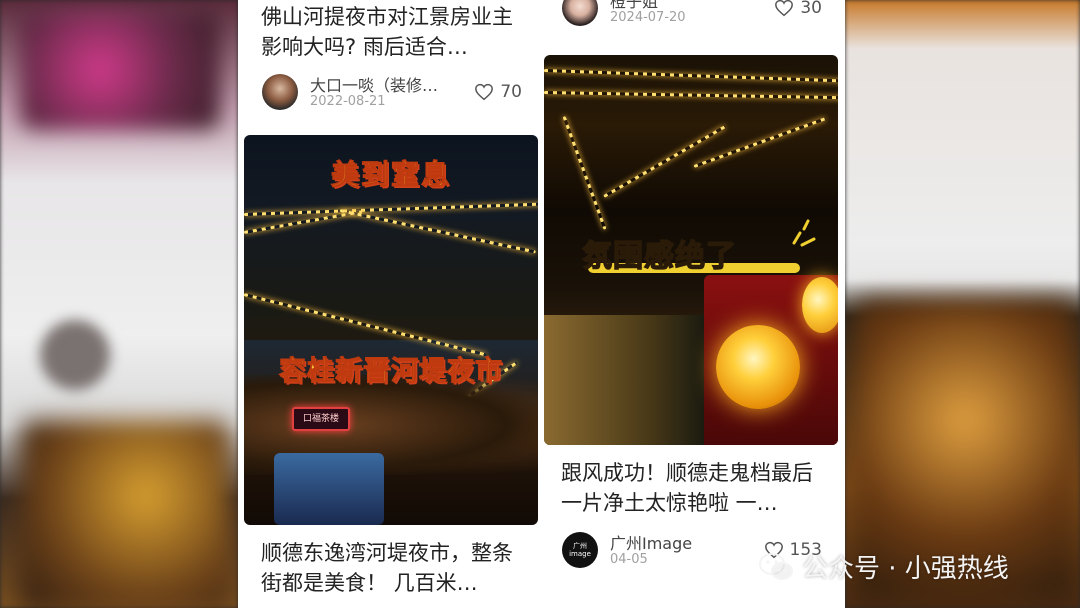  Describe the element at coordinates (697, 14) in the screenshot. I see `post-meta: 橙子姐 2024-07-20 30` at that location.